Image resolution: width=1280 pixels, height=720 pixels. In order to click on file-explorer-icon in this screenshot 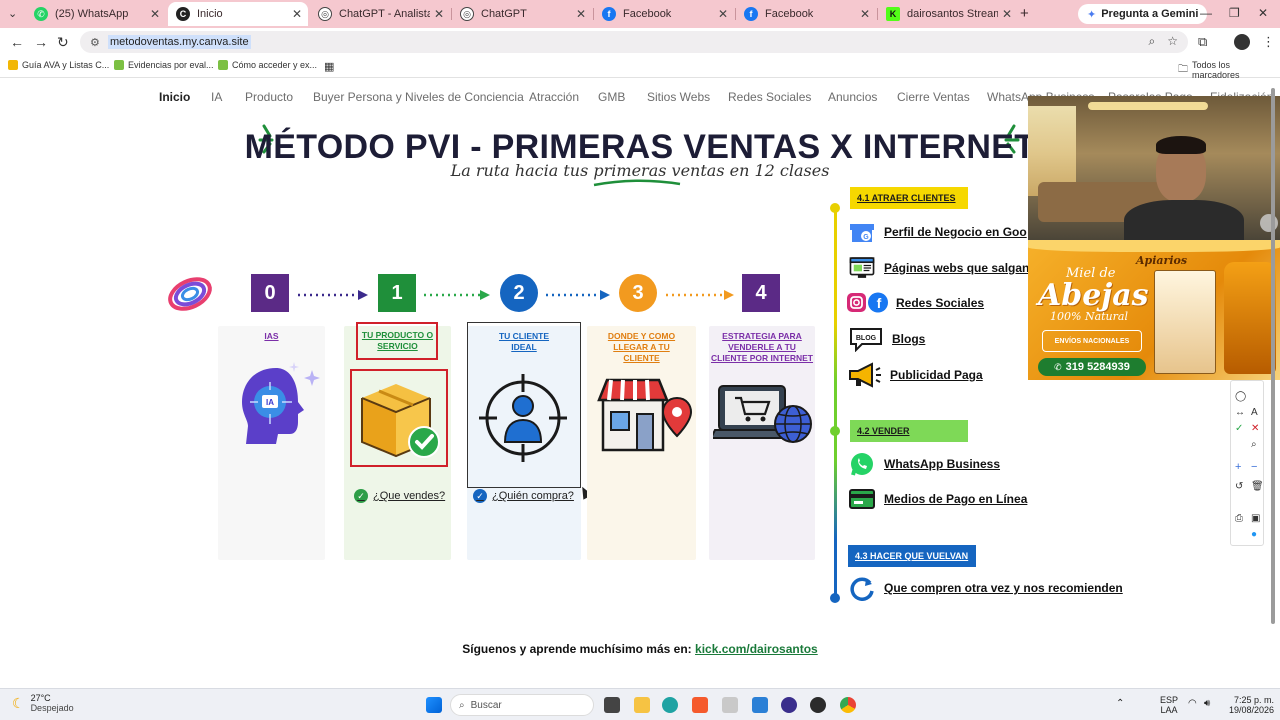, I will do `click(642, 705)`.